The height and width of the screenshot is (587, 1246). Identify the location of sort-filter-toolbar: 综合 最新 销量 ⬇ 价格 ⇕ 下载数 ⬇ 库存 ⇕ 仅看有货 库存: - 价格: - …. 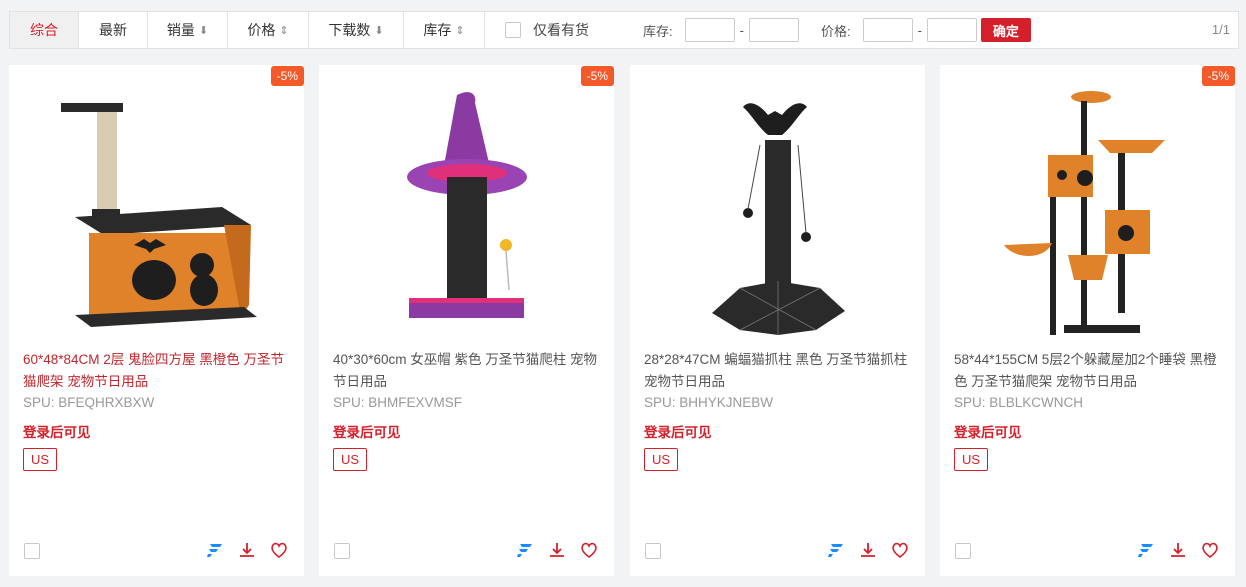
(624, 30).